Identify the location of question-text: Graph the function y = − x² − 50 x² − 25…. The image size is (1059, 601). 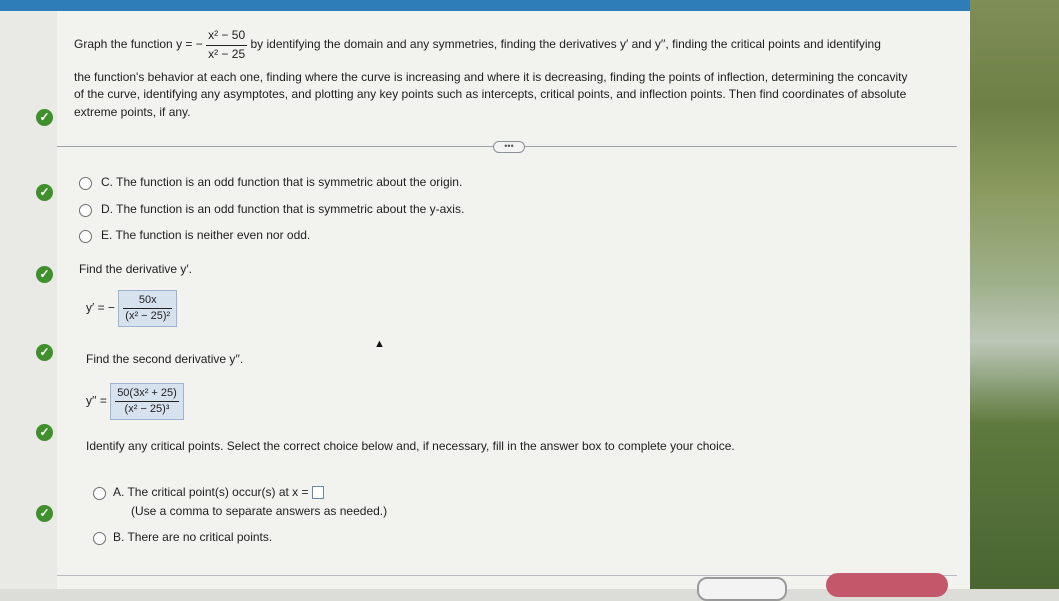
(514, 45).